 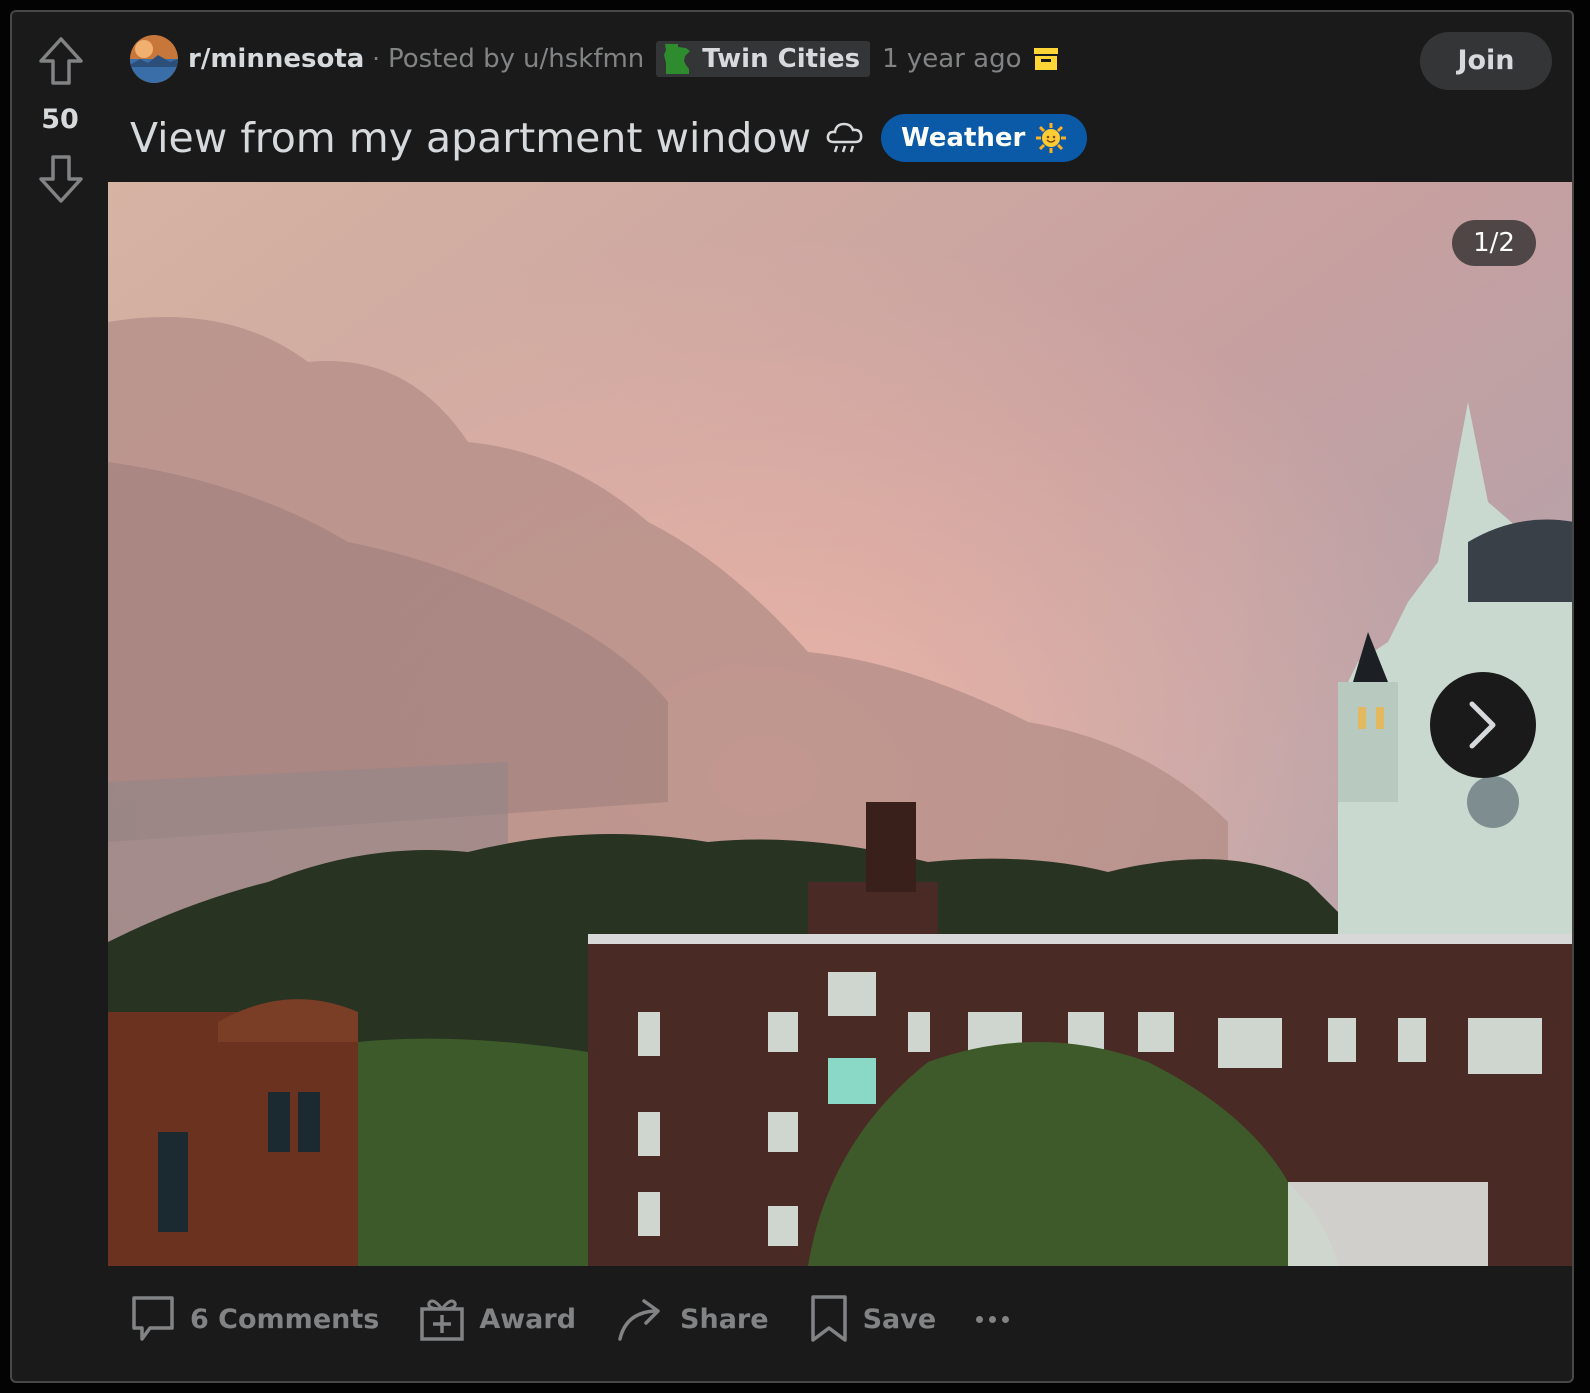 I want to click on subreddit-avatar, so click(x=154, y=59).